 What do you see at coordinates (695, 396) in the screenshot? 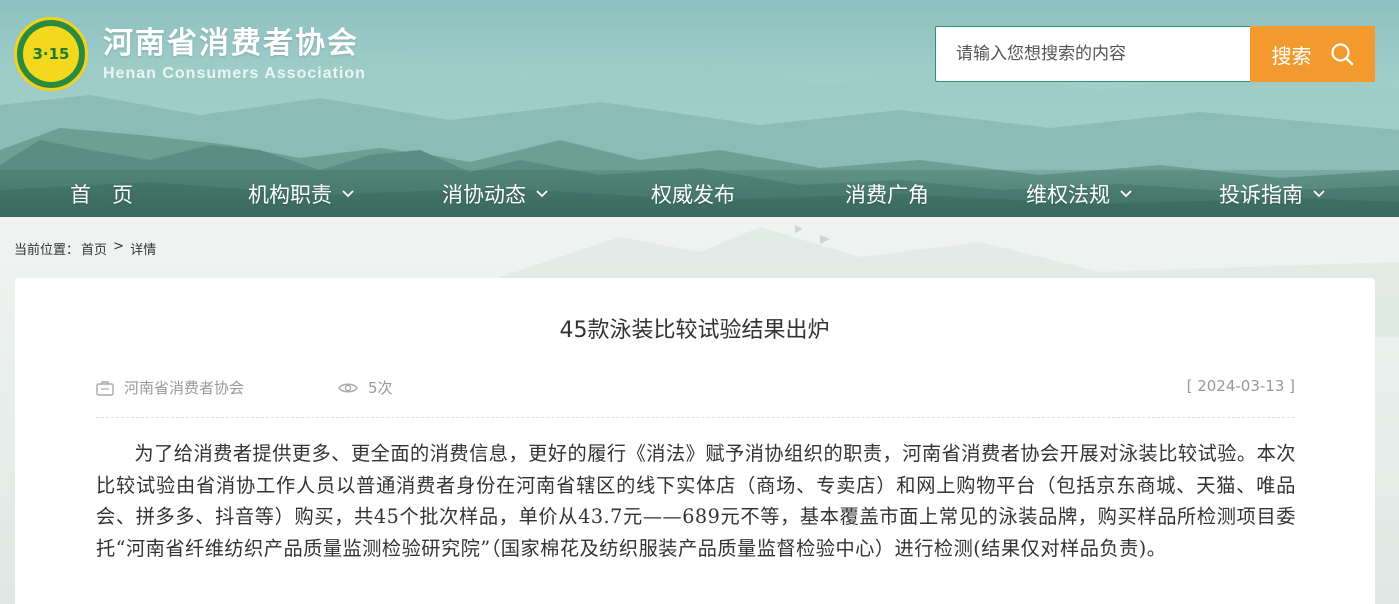
I see `article-meta: 河南省消费者协会 5次 [ 2024-03-13 ]` at bounding box center [695, 396].